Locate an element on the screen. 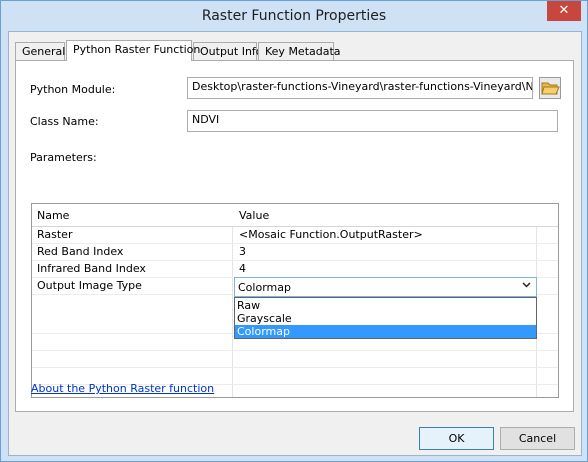 The width and height of the screenshot is (588, 462). window-title: Raster Function Properties is located at coordinates (294, 16).